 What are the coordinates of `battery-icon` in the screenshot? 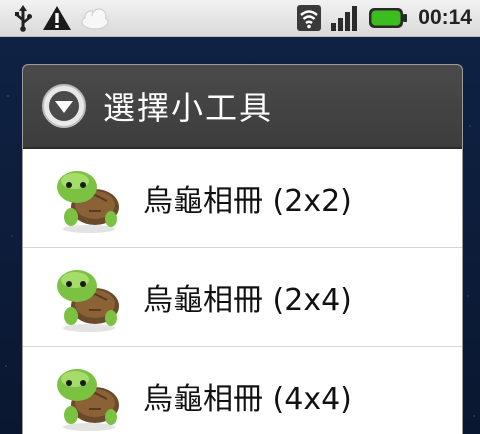 It's located at (388, 18).